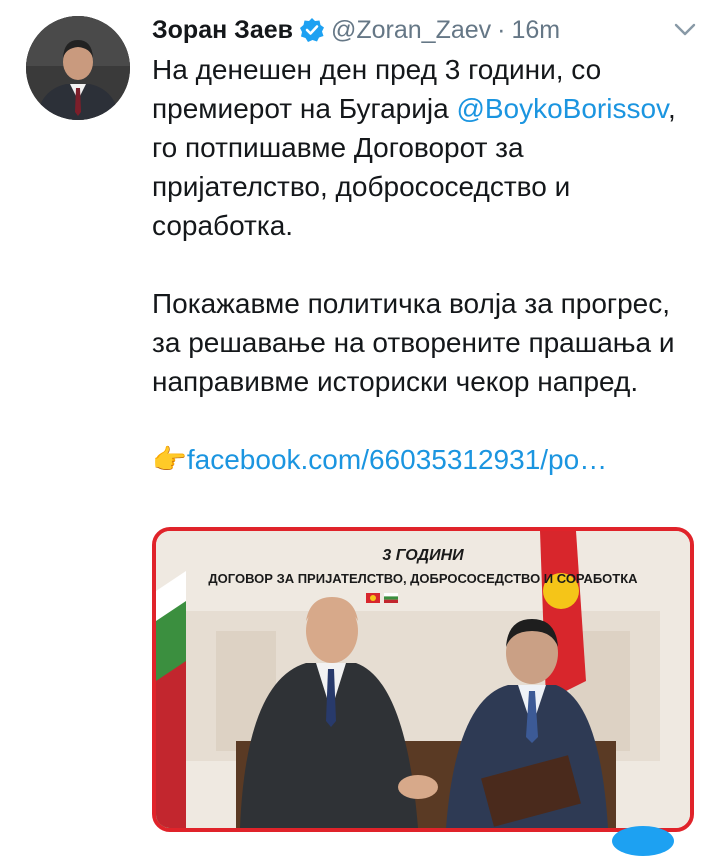  I want to click on timestamp: 16m, so click(536, 30).